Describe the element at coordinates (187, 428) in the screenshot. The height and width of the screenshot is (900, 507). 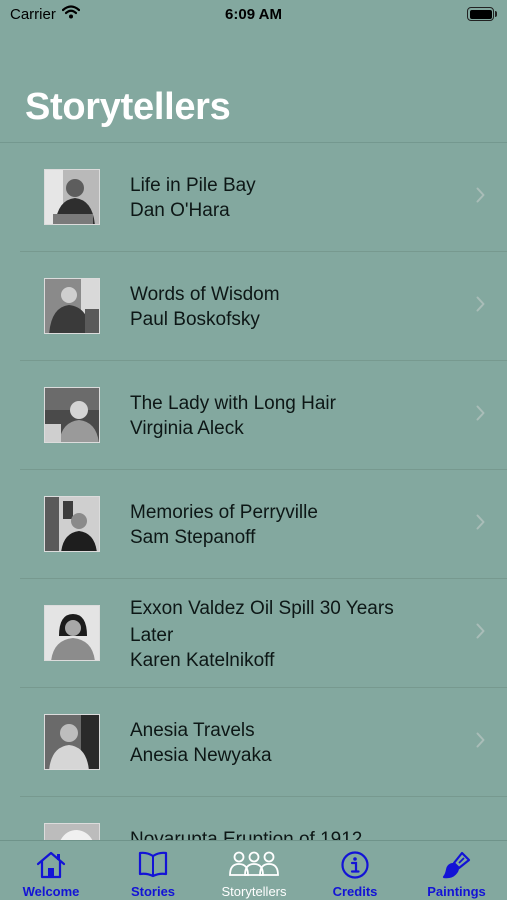
I see `storyteller-name: Virginia Aleck` at that location.